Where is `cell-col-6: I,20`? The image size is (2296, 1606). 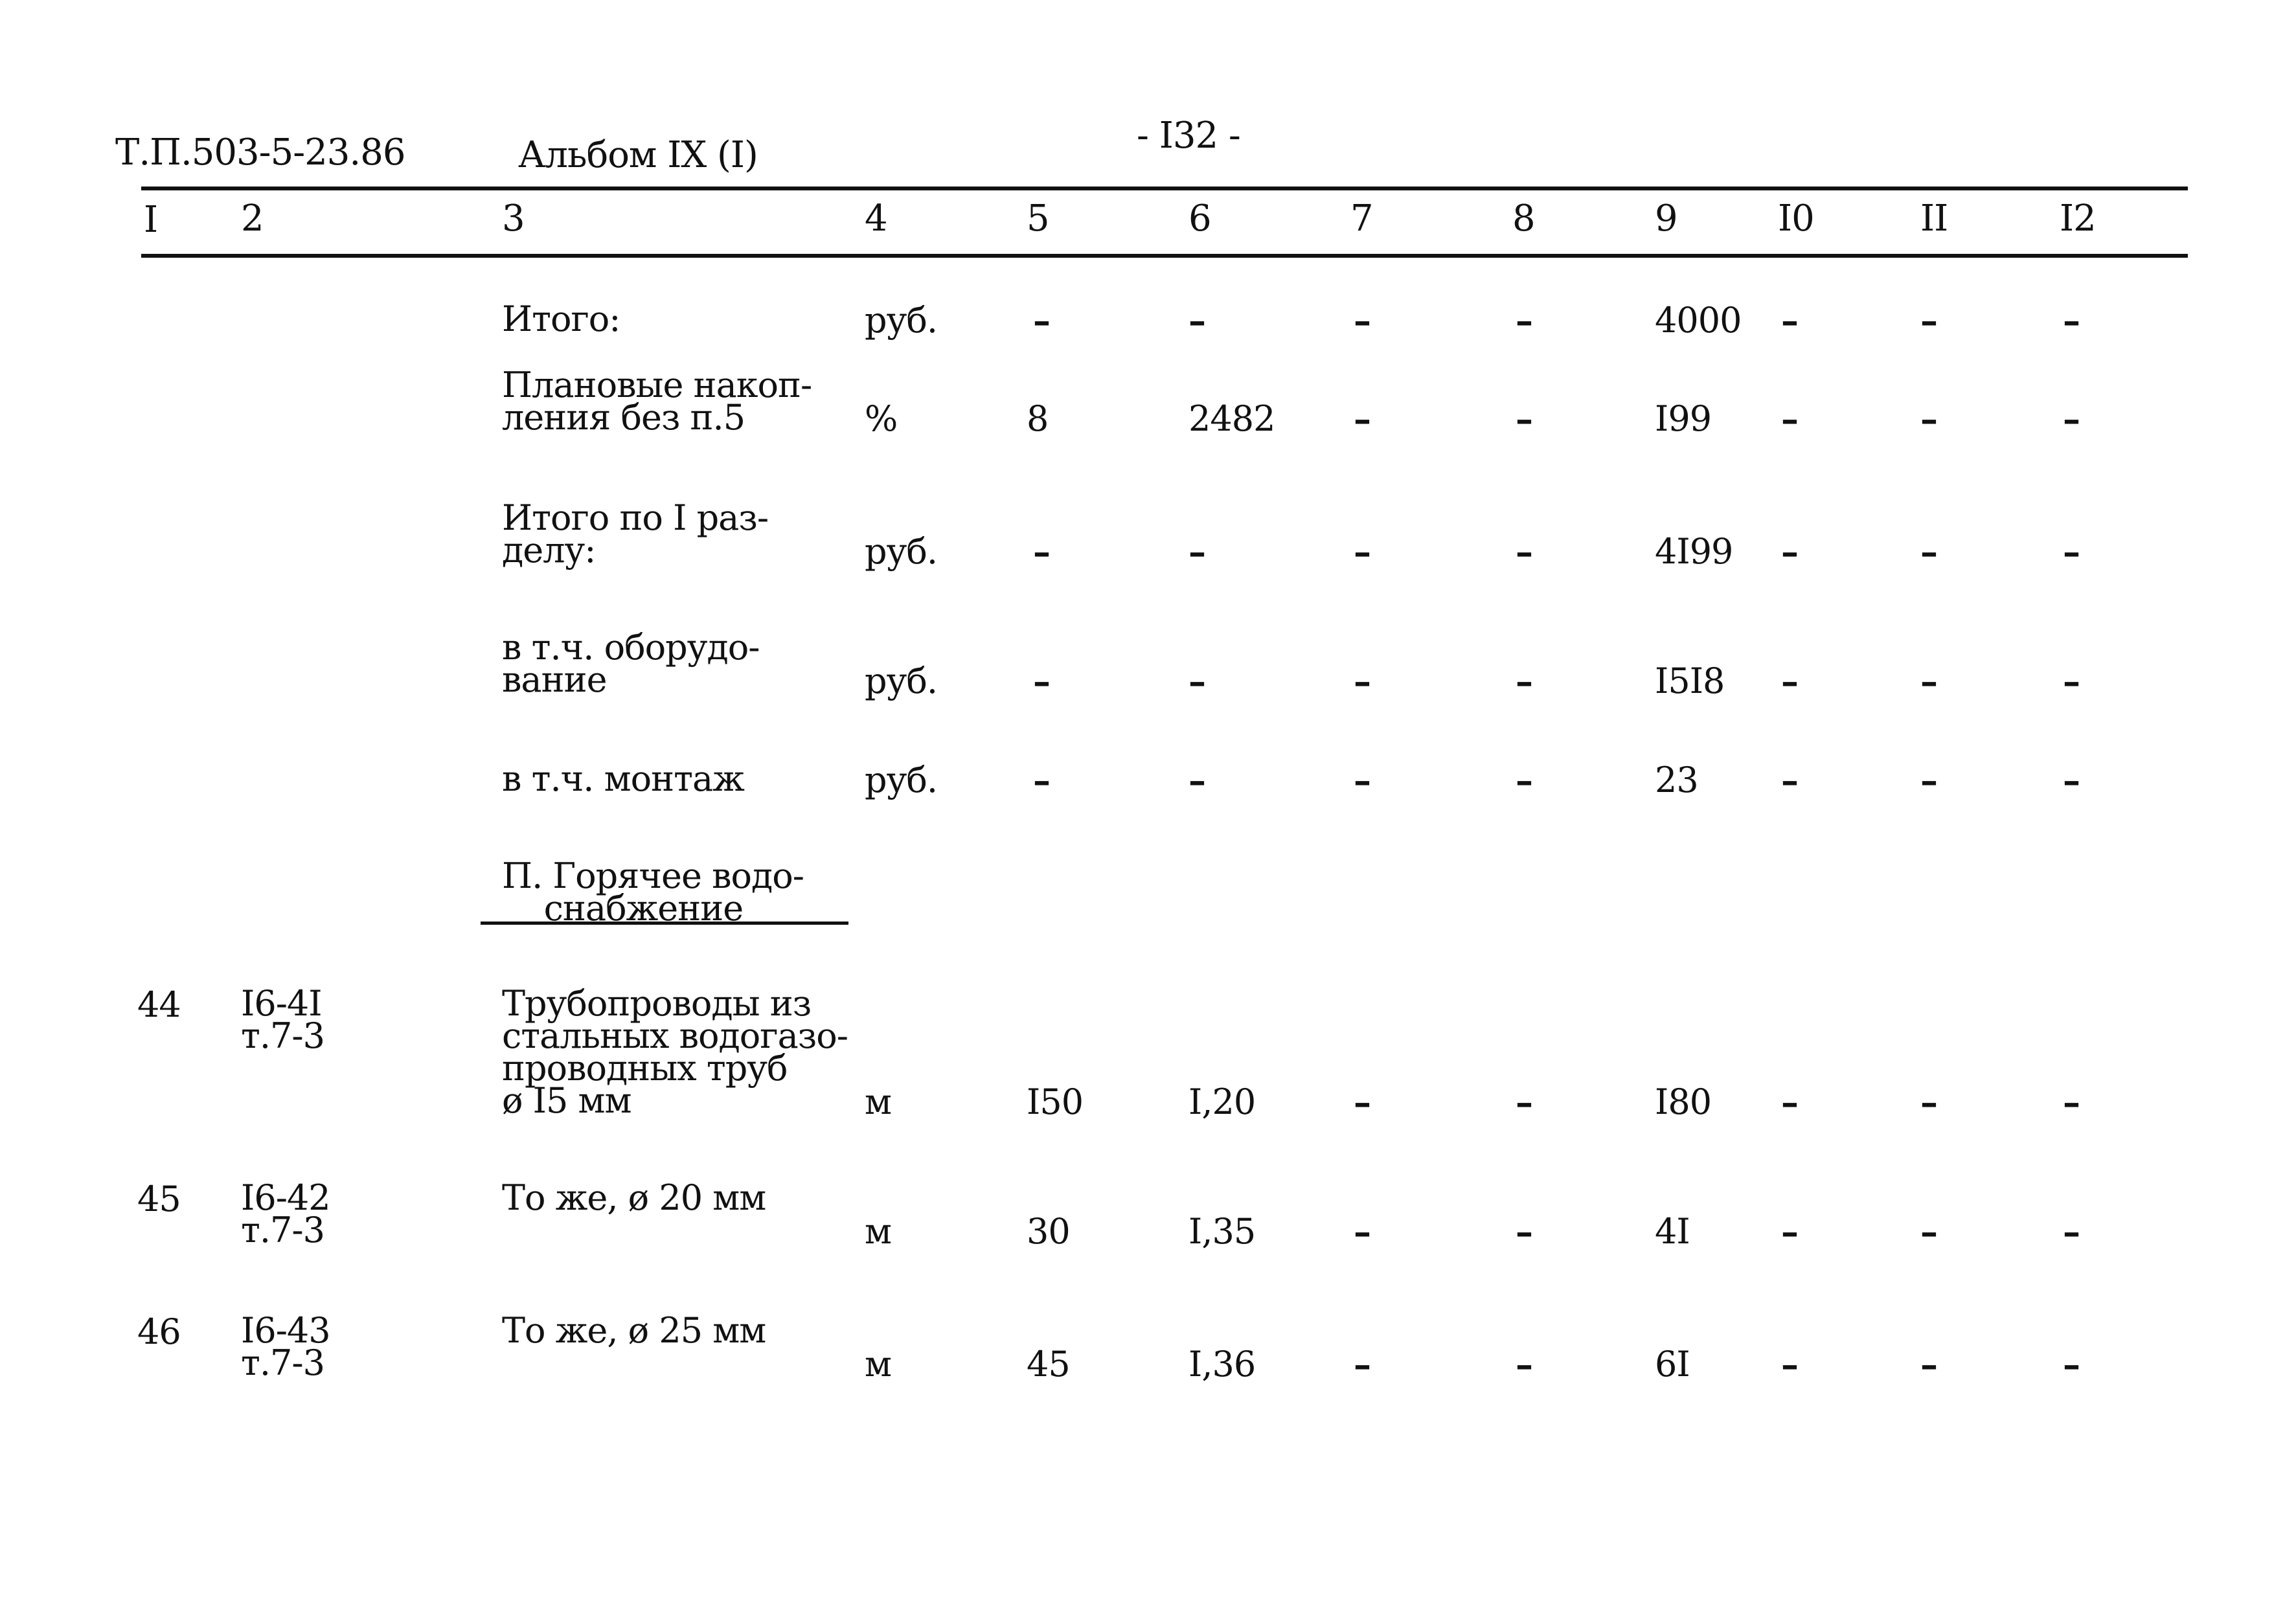
cell-col-6: I,20 is located at coordinates (1222, 1101).